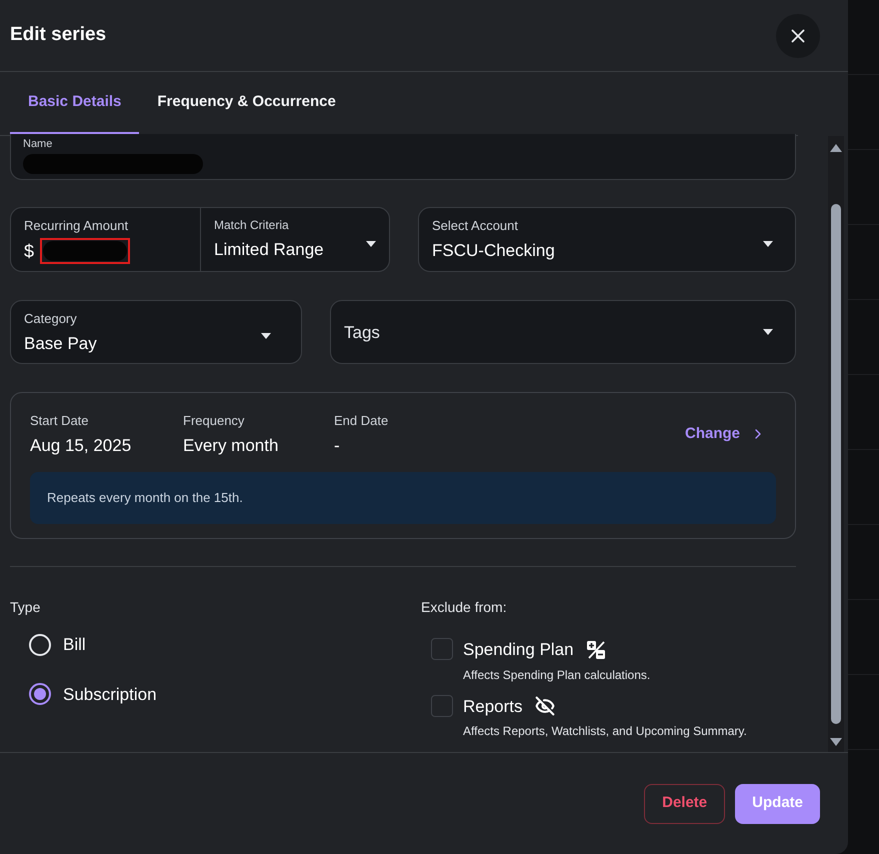 The image size is (879, 854). Describe the element at coordinates (563, 332) in the screenshot. I see `tags-select: Tags` at that location.